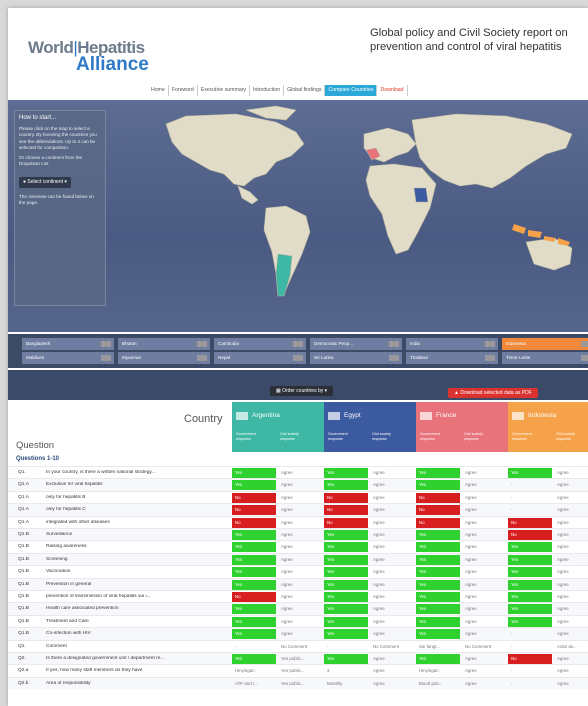 The image size is (588, 706). What do you see at coordinates (67, 621) in the screenshot?
I see `question-text: Treatment and Care` at bounding box center [67, 621].